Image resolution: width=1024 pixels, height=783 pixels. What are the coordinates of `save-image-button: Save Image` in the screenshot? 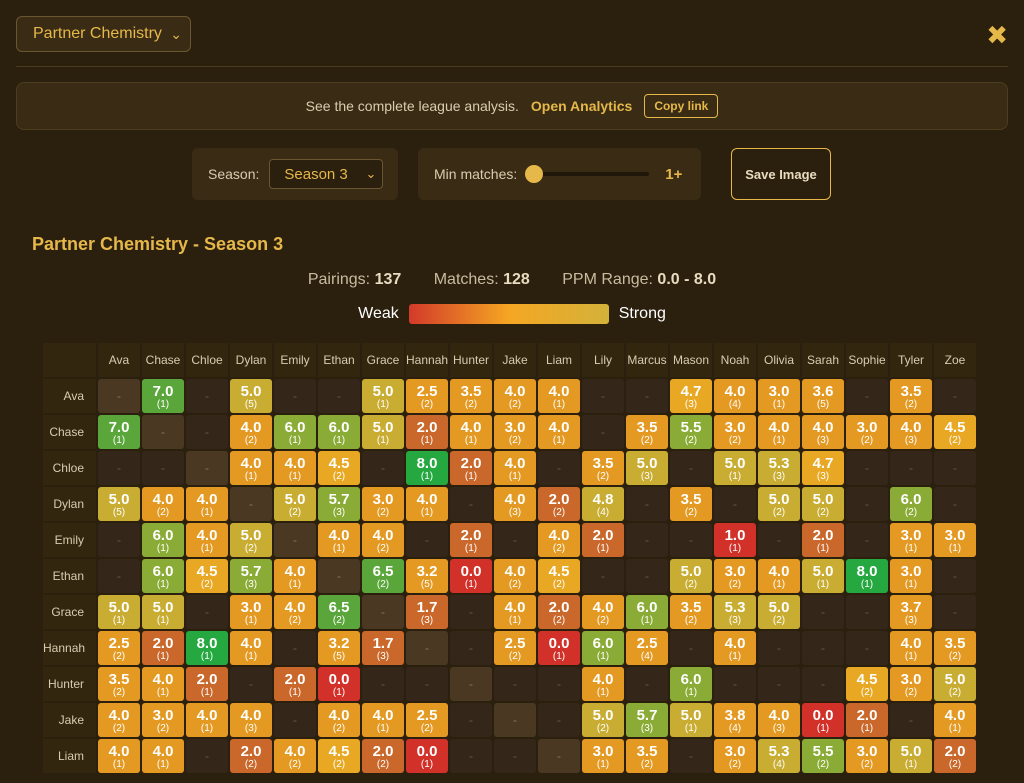 It's located at (781, 174).